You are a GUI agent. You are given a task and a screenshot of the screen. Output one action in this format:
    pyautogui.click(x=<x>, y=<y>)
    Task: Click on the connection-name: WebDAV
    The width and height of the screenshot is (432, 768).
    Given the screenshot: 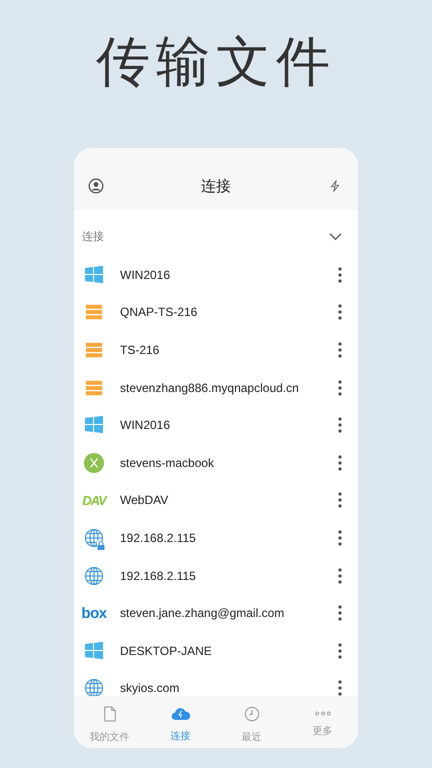 What is the action you would take?
    pyautogui.click(x=229, y=500)
    